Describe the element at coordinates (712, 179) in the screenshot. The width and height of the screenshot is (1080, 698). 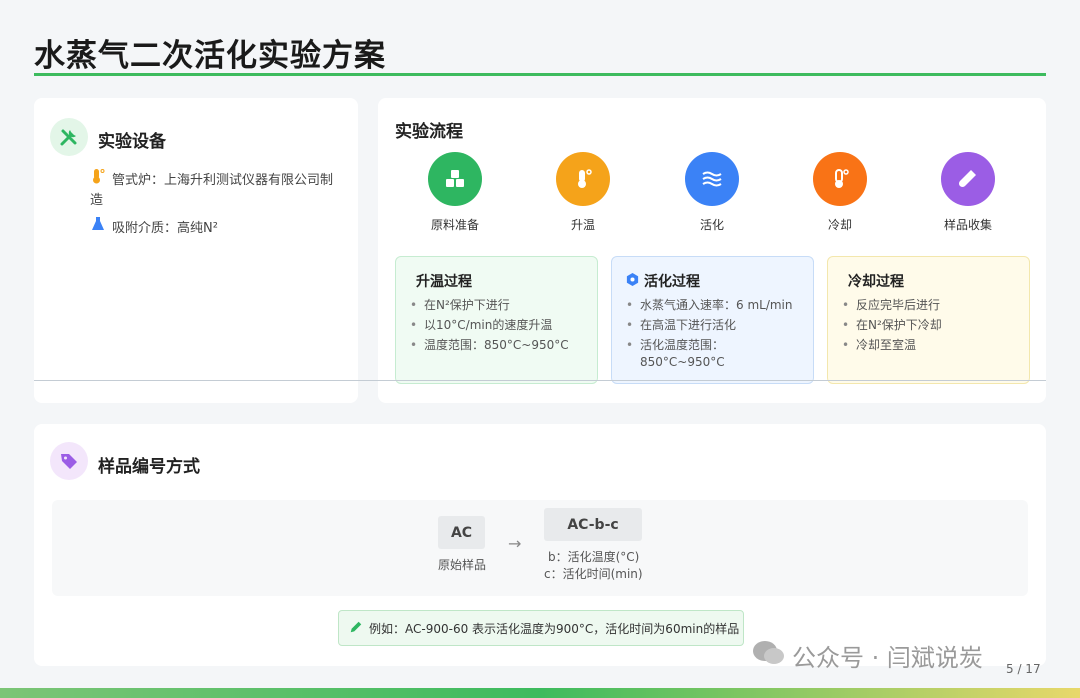
I see `water-icon` at that location.